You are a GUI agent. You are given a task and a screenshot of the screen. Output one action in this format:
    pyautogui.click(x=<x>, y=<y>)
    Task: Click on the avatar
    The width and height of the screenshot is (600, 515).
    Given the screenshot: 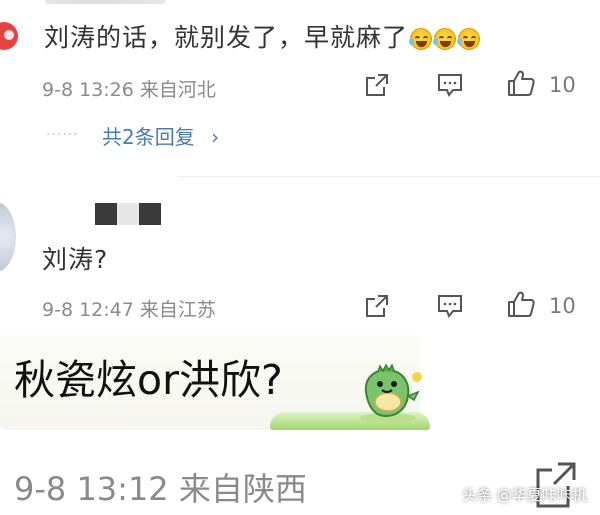 What is the action you would take?
    pyautogui.click(x=8, y=237)
    